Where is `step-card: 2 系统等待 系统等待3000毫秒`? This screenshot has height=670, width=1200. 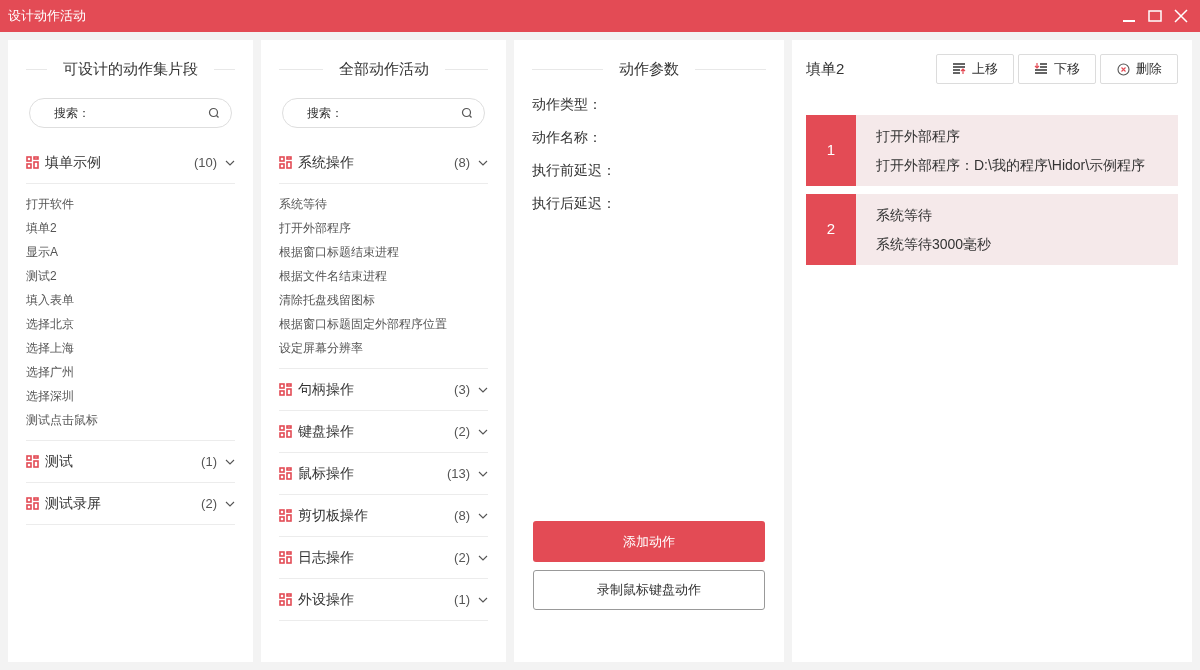 step-card: 2 系统等待 系统等待3000毫秒 is located at coordinates (992, 229).